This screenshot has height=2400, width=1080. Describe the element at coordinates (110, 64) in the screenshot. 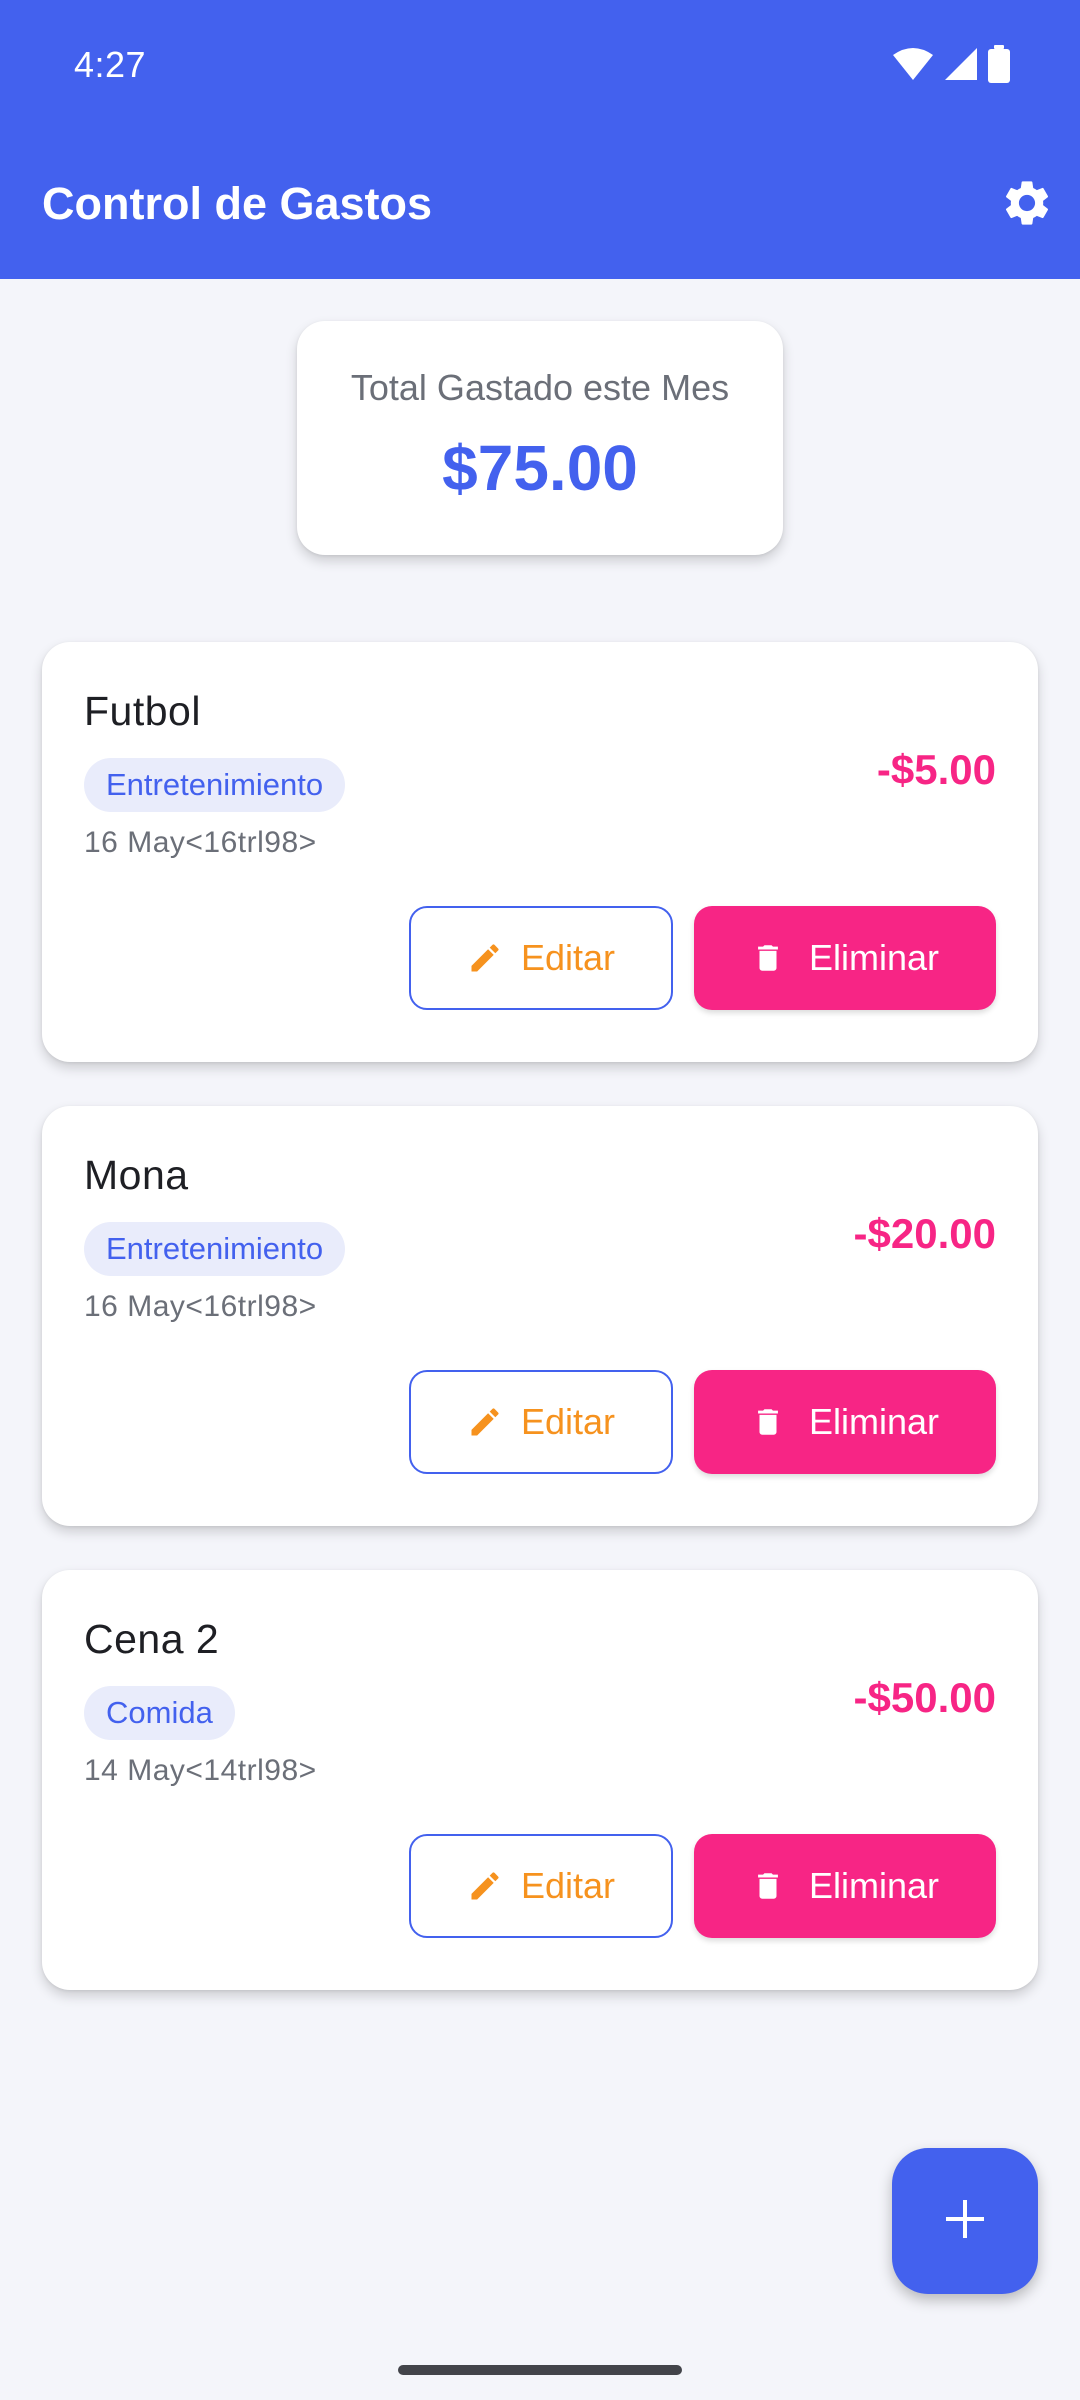

I see `status-time: 4:27` at that location.